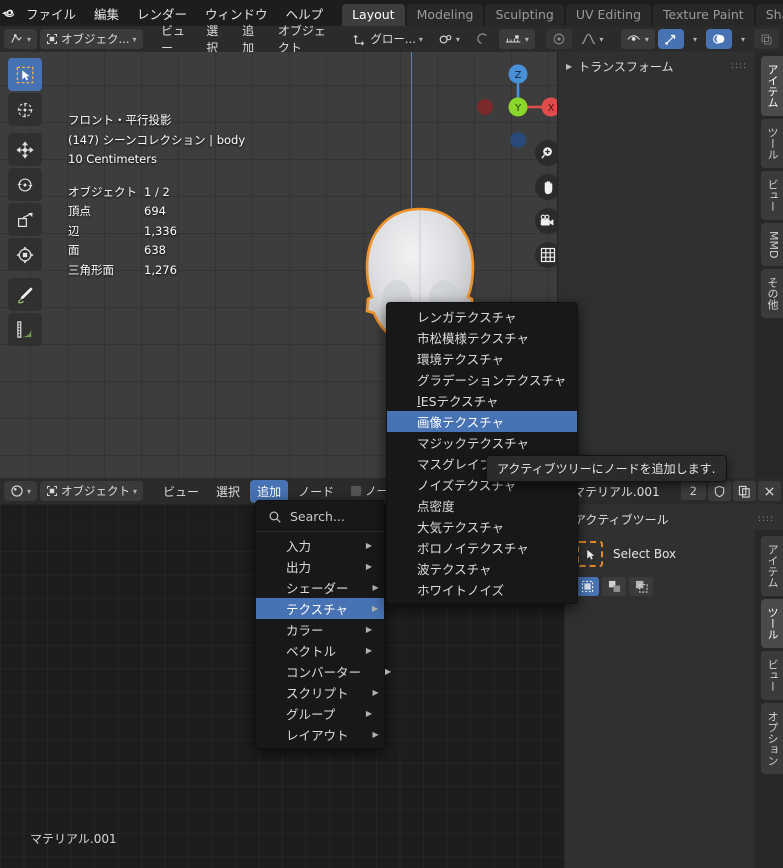 The height and width of the screenshot is (868, 783). I want to click on transform-icon, so click(25, 254).